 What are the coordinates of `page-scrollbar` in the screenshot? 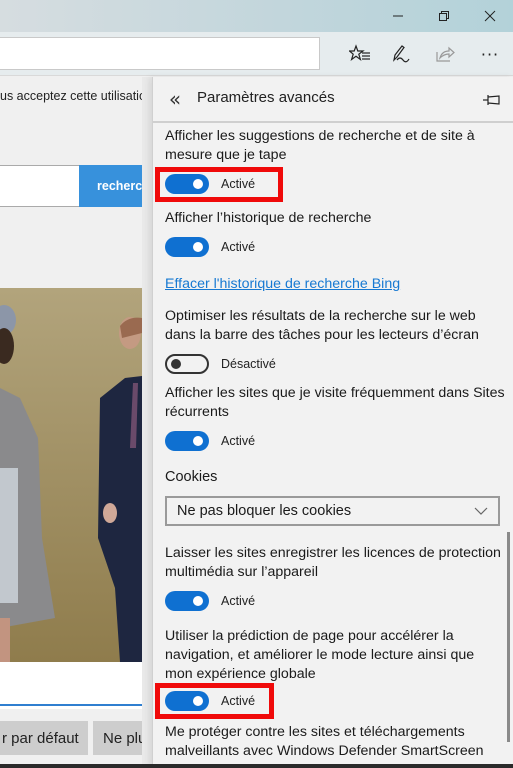 It's located at (147, 422).